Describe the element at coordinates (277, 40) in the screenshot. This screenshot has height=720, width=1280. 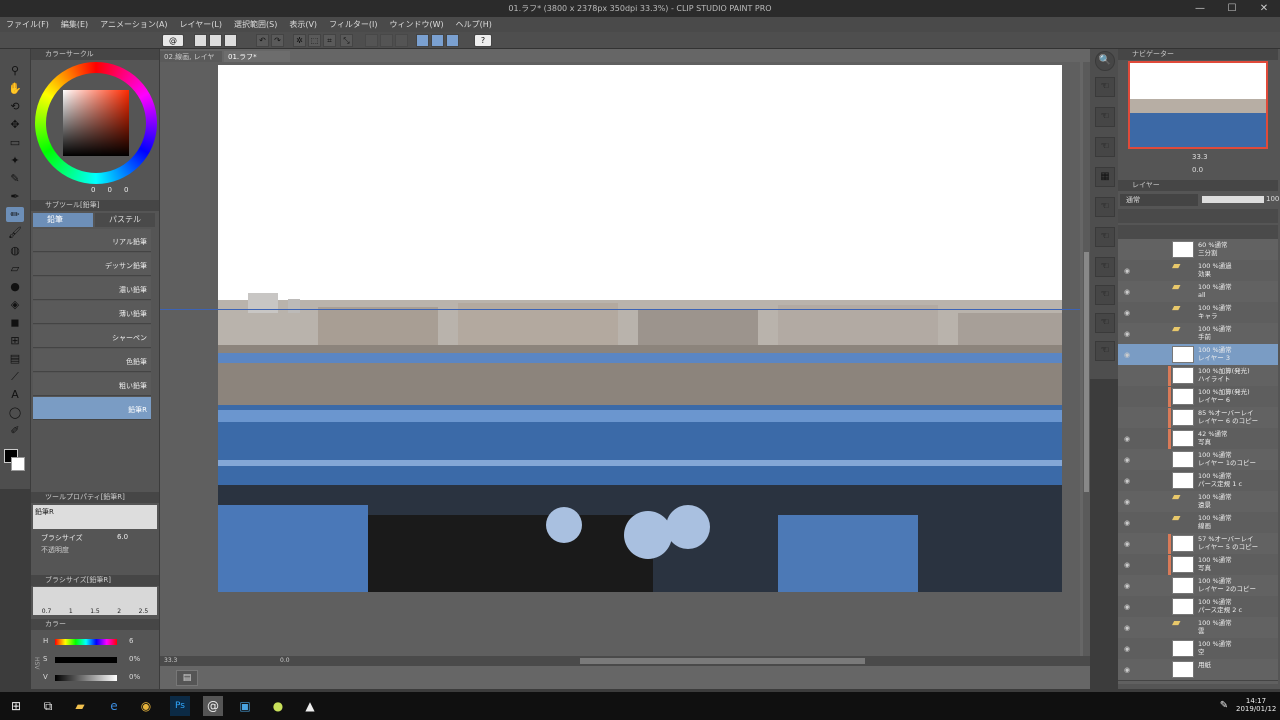
I see `redo-icon: ↷` at that location.